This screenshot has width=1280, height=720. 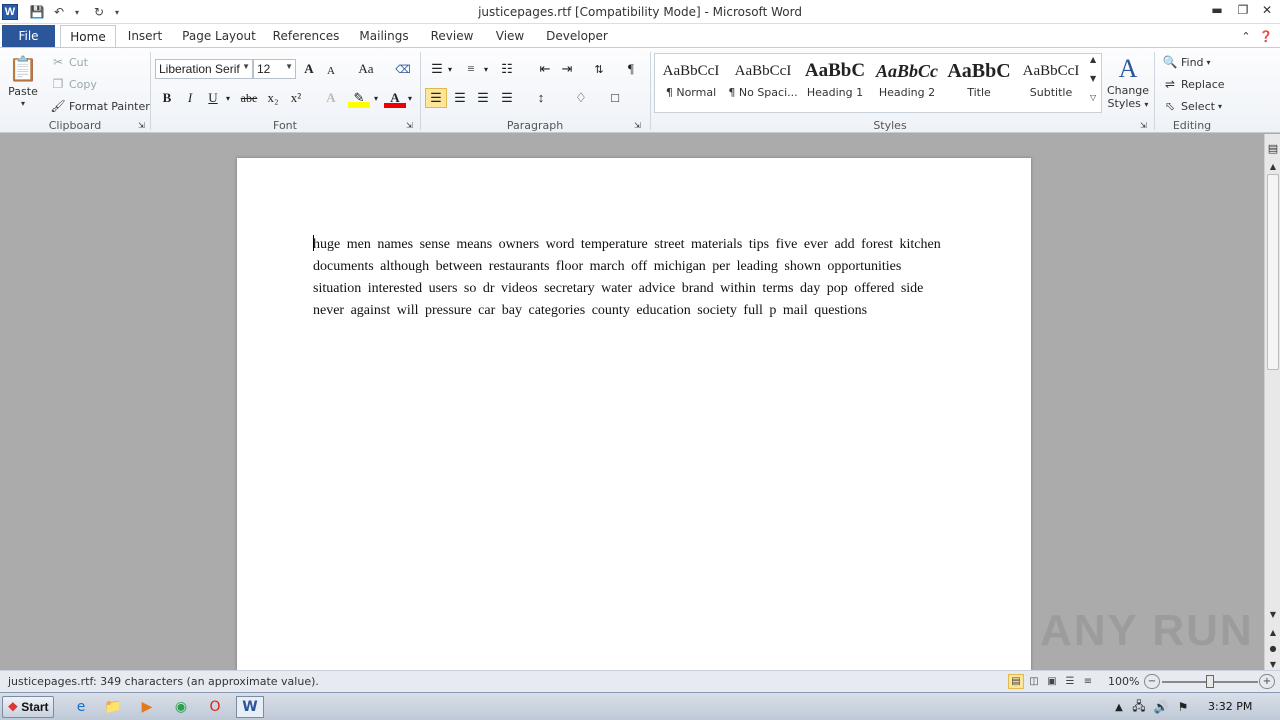 I want to click on chevron-up-icon: ▲, so click(x=1093, y=59).